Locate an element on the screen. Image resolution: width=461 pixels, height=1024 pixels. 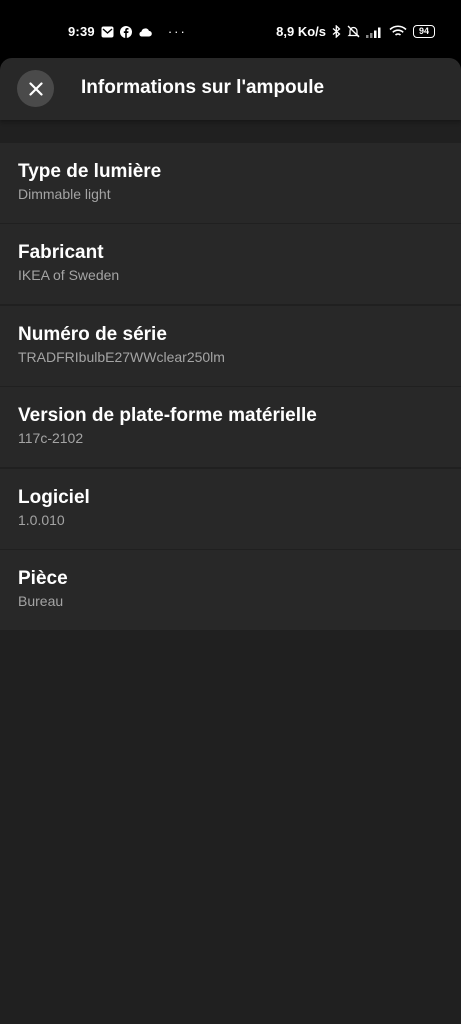
mail-icon is located at coordinates (107, 32).